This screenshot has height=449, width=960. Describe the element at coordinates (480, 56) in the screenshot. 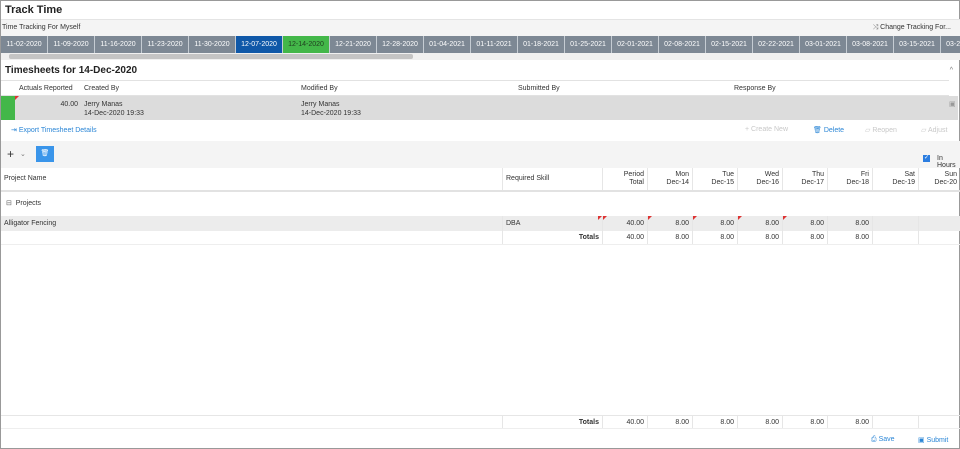

I see `week-scrollbar` at that location.